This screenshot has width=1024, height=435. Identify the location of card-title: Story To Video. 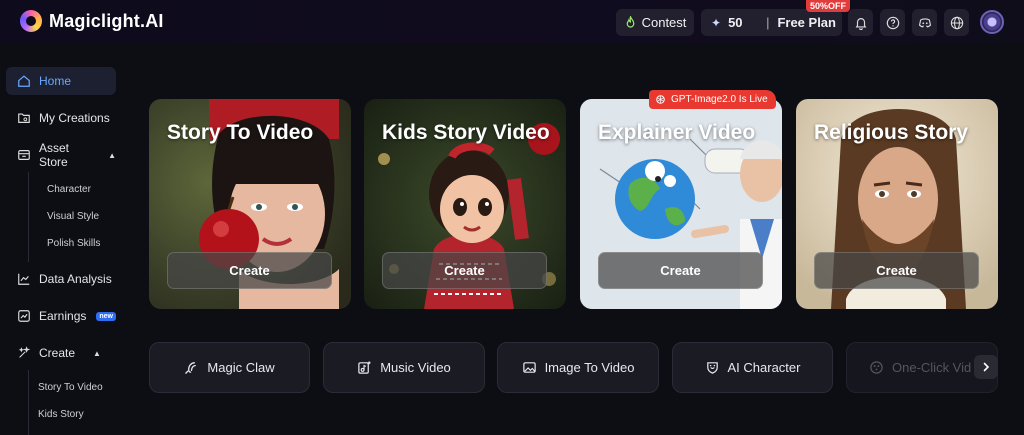
(240, 132).